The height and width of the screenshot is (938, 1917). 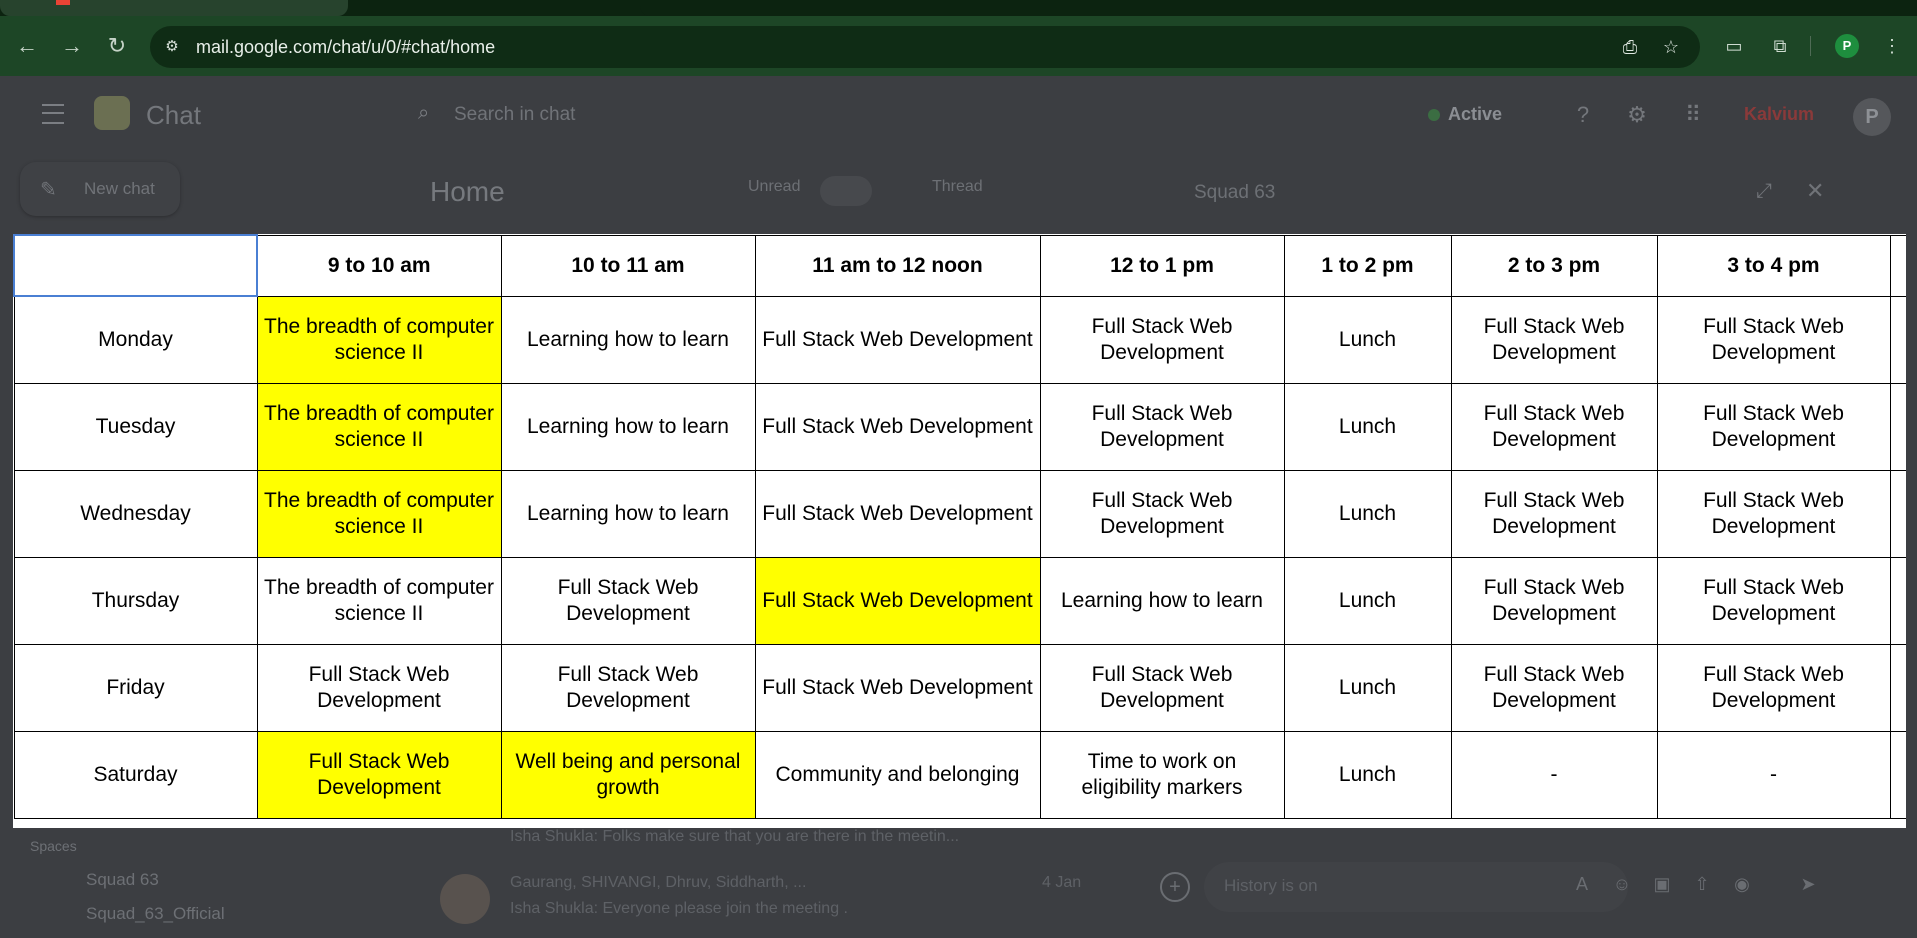 What do you see at coordinates (1637, 115) in the screenshot?
I see `settings-gear-icon: ⚙` at bounding box center [1637, 115].